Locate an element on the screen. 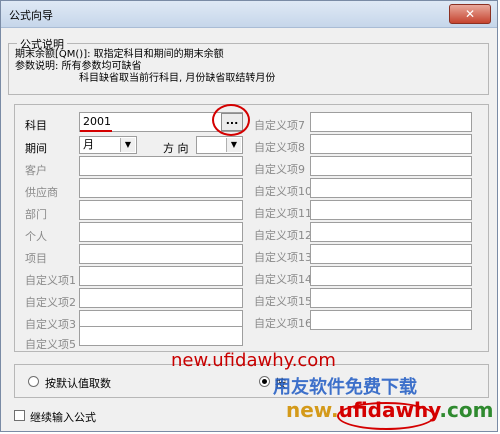  description-line-1: 期末余额[QM()]: 取指定科目和期间的期末余额 is located at coordinates (119, 54).